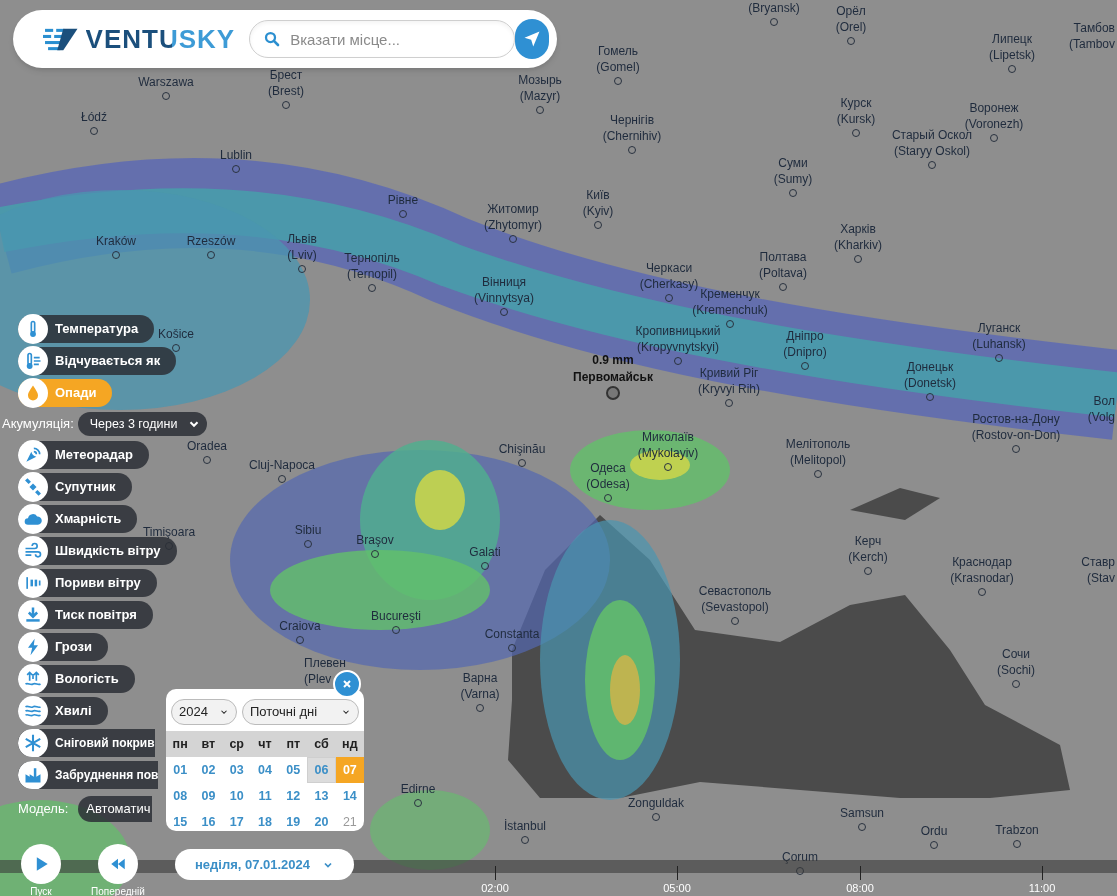 The width and height of the screenshot is (1117, 896). What do you see at coordinates (97, 551) in the screenshot?
I see `layer-button: Швидкість вітру` at bounding box center [97, 551].